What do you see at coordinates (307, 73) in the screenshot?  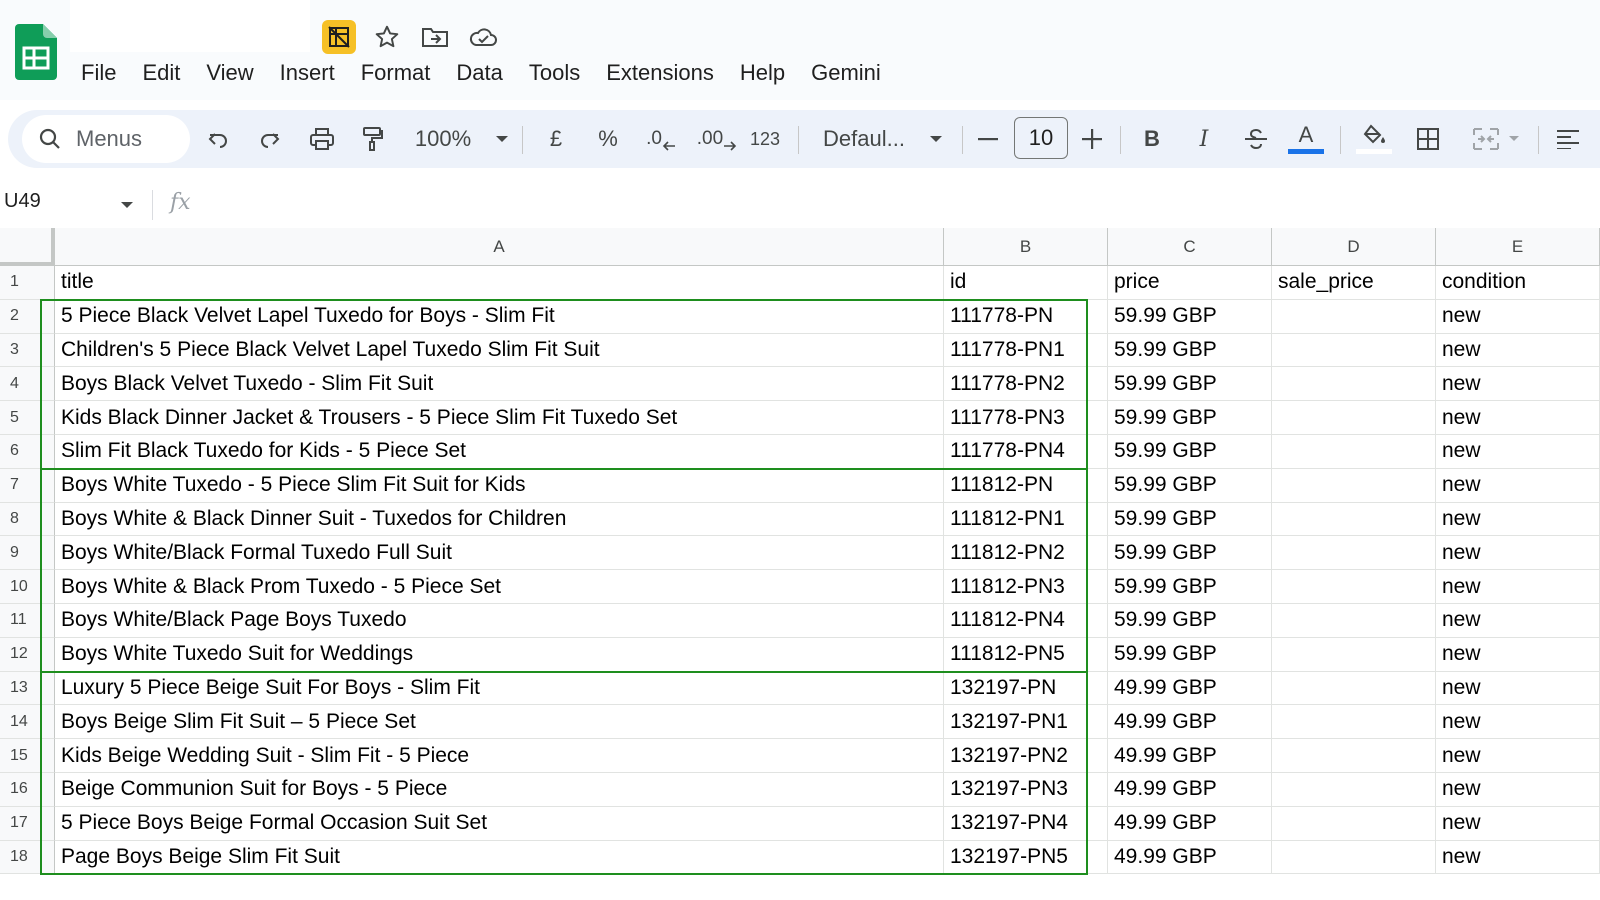 I see `menu-insert: Insert` at bounding box center [307, 73].